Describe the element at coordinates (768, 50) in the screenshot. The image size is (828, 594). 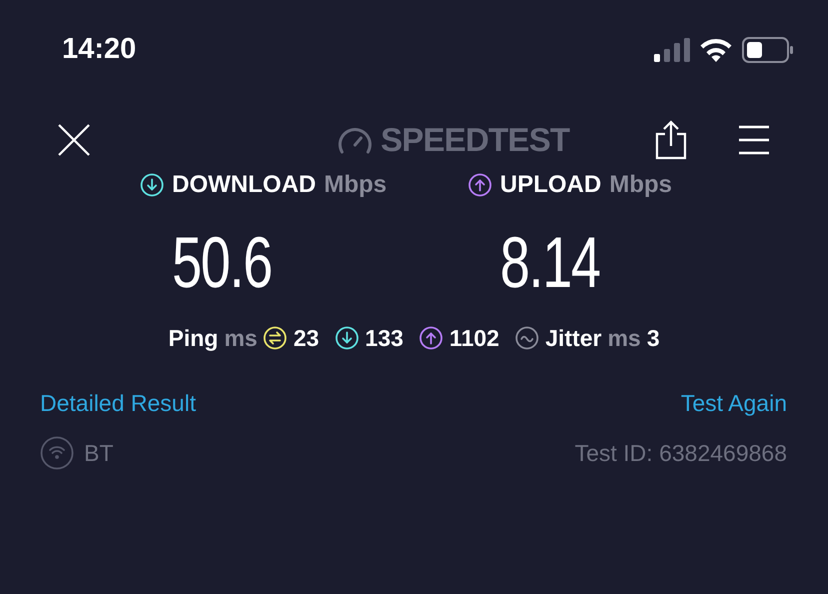
I see `battery-icon` at that location.